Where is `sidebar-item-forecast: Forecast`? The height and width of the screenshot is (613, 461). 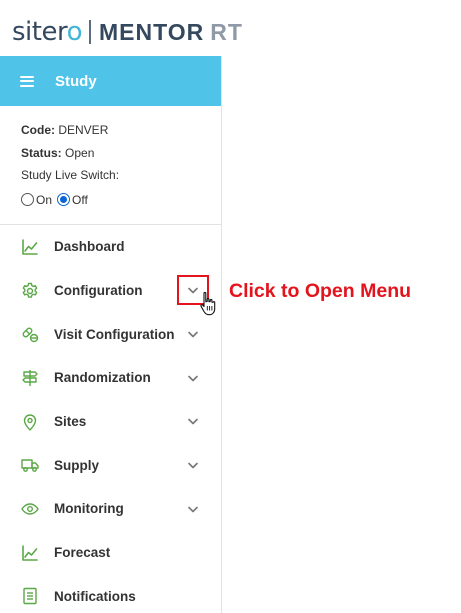
sidebar-item-forecast: Forecast is located at coordinates (110, 553).